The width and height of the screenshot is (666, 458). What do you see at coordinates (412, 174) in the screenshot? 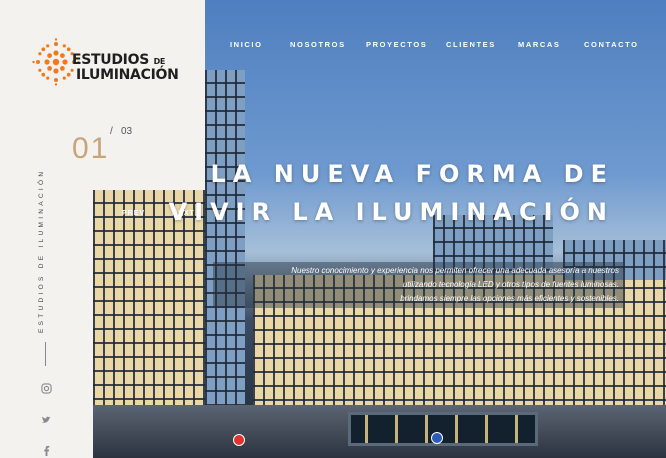
I see `hero-headline-line1: LA NUEVA FORMA DE` at bounding box center [412, 174].